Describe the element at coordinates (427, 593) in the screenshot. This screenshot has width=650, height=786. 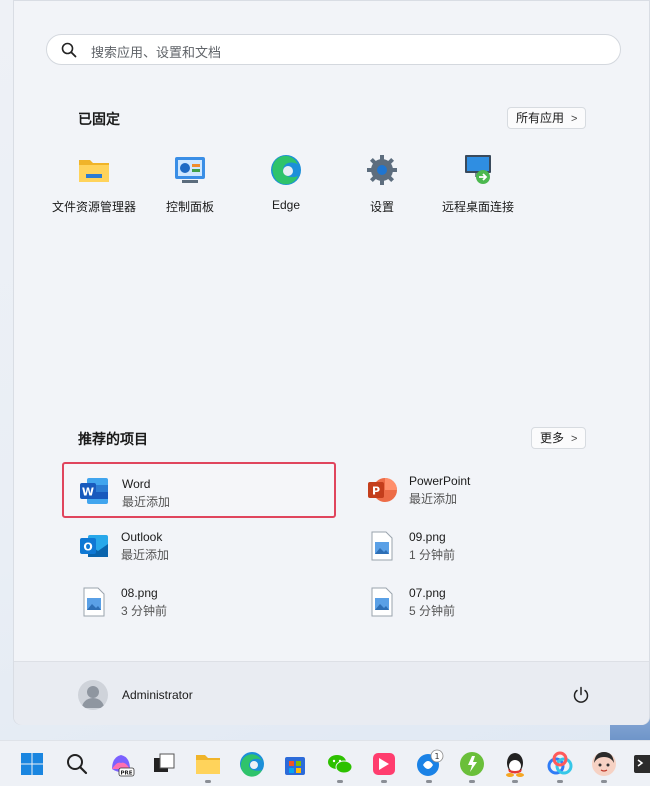
I see `item-name: 07.png` at that location.